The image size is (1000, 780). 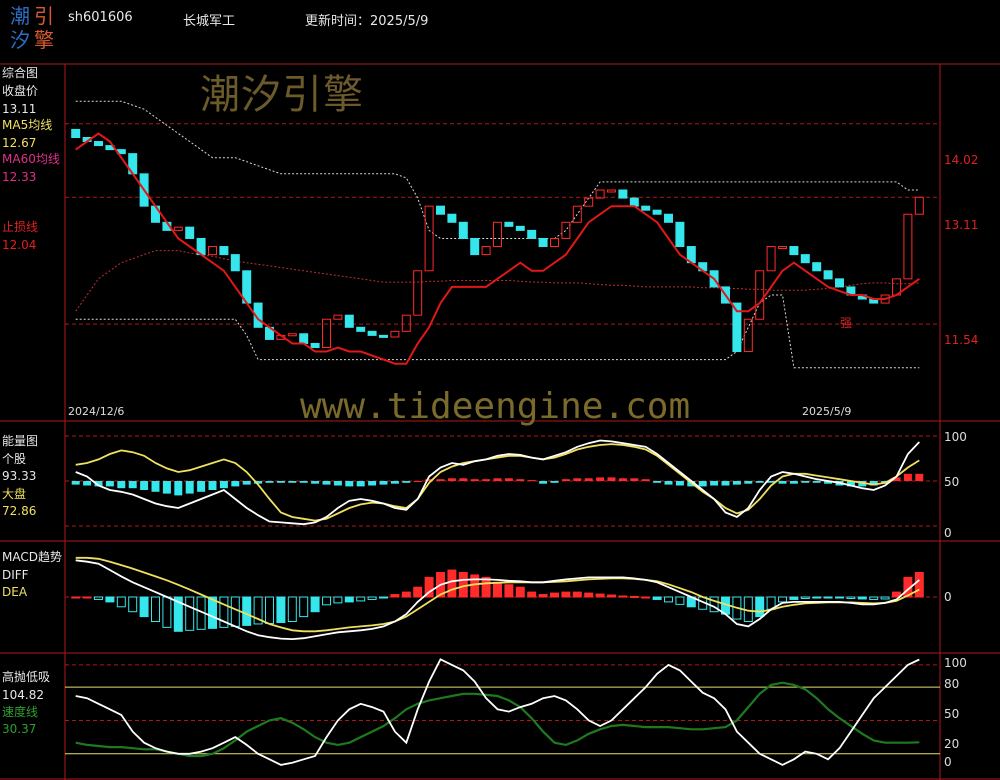 What do you see at coordinates (846, 323) in the screenshot?
I see `strong-marker: 强` at bounding box center [846, 323].